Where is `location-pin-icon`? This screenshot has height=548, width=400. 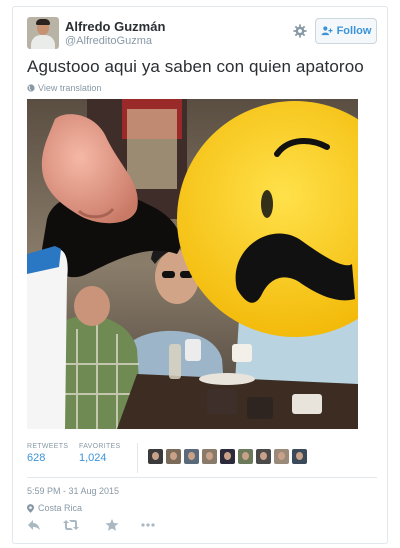
location-pin-icon is located at coordinates (30, 508).